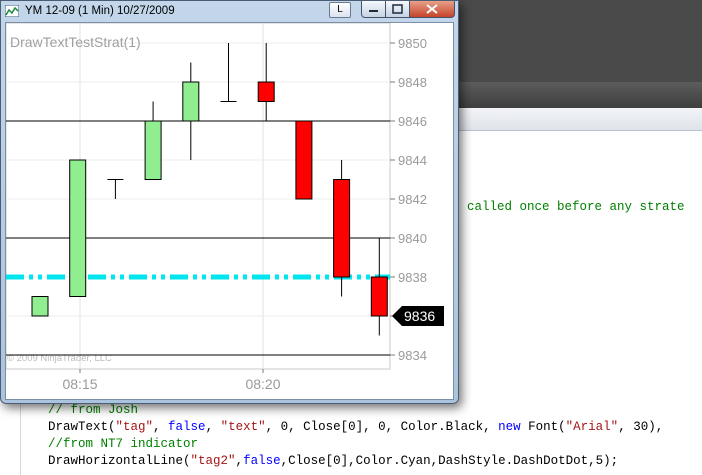 The width and height of the screenshot is (702, 475). Describe the element at coordinates (412, 355) in the screenshot. I see `y-tick-label: 9834` at that location.